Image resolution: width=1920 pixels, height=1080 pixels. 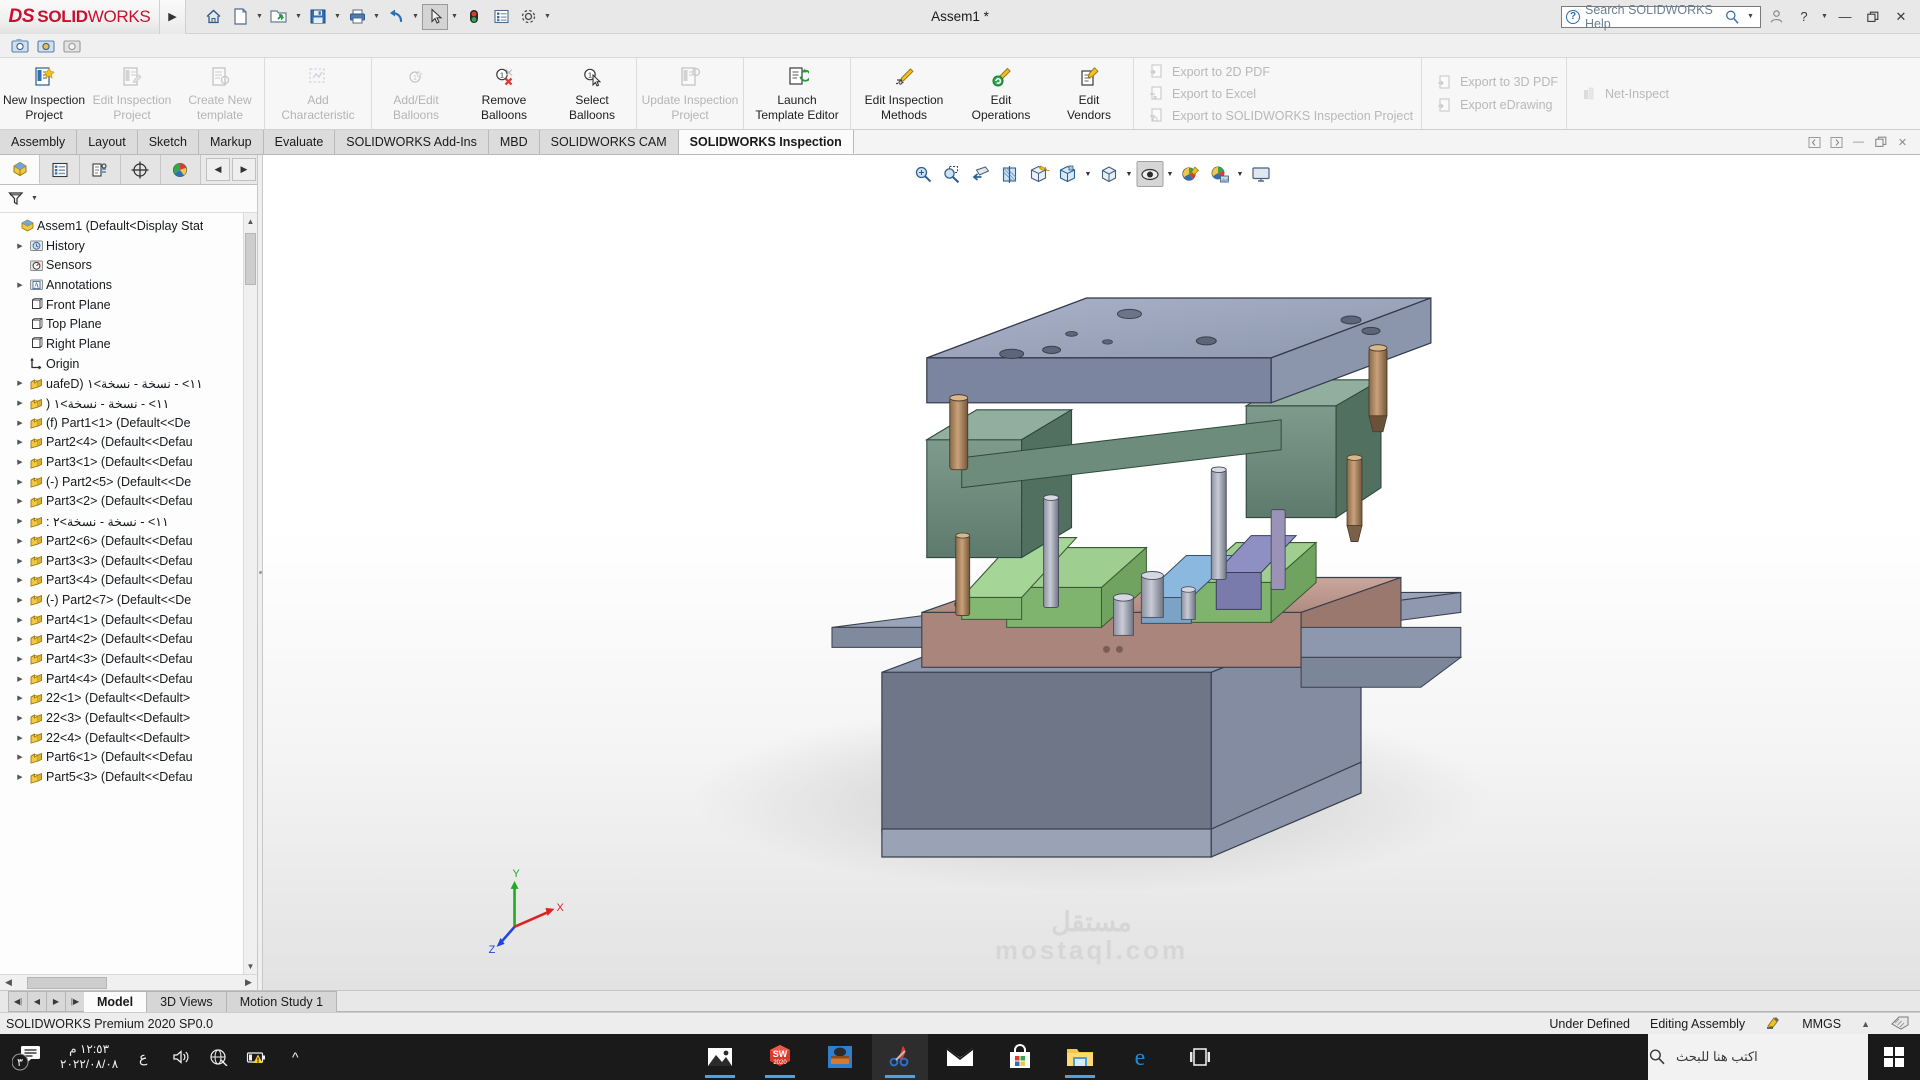 I want to click on view-orientation-icon, so click(x=1038, y=174).